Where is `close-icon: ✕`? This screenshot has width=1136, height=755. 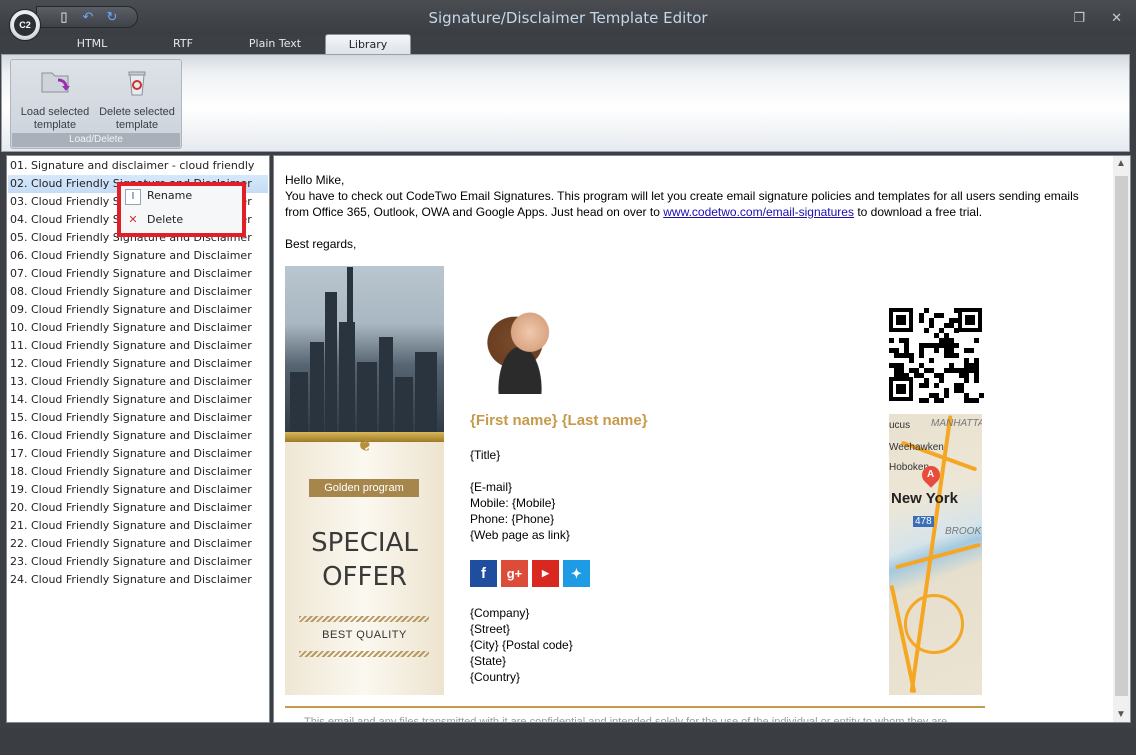 close-icon: ✕ is located at coordinates (1116, 18).